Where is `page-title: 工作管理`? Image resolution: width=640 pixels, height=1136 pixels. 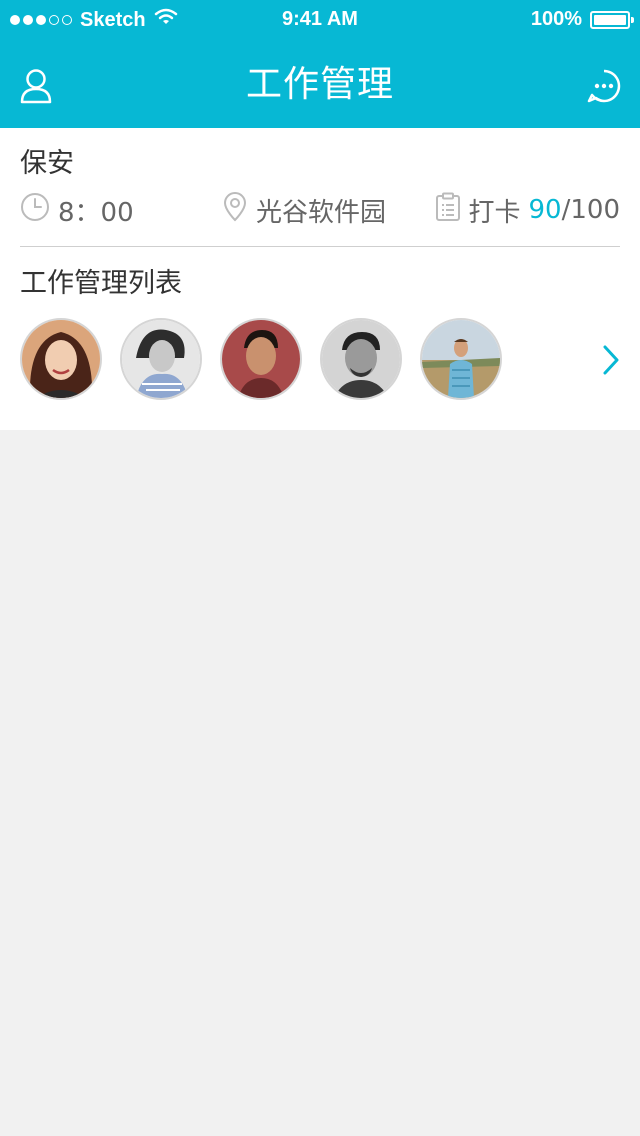 page-title: 工作管理 is located at coordinates (319, 84).